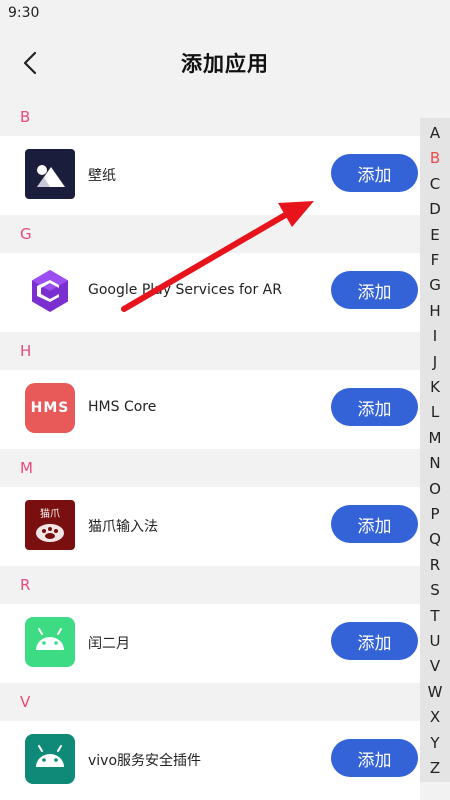 Image resolution: width=450 pixels, height=800 pixels. I want to click on section-header-g: G, so click(210, 234).